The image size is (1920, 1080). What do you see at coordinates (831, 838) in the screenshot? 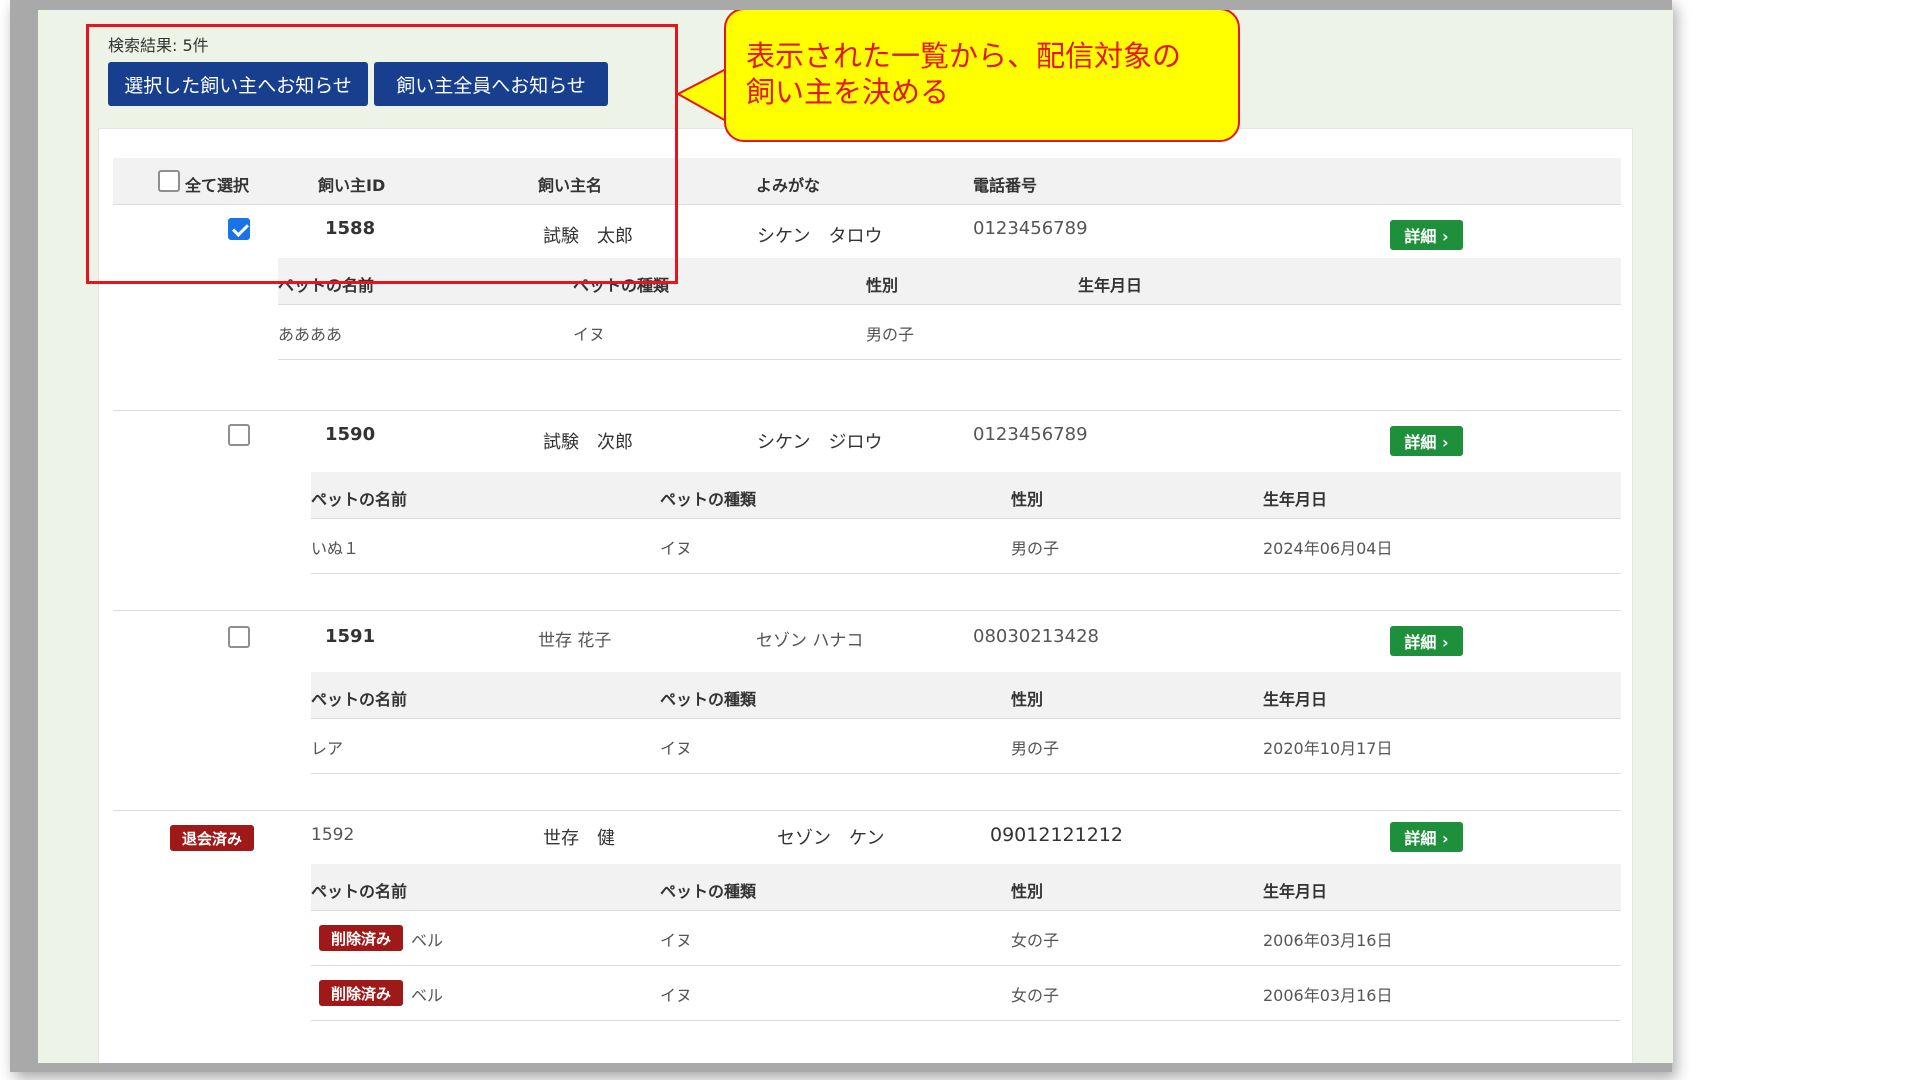
I see `owner-kana: セゾン ケン` at bounding box center [831, 838].